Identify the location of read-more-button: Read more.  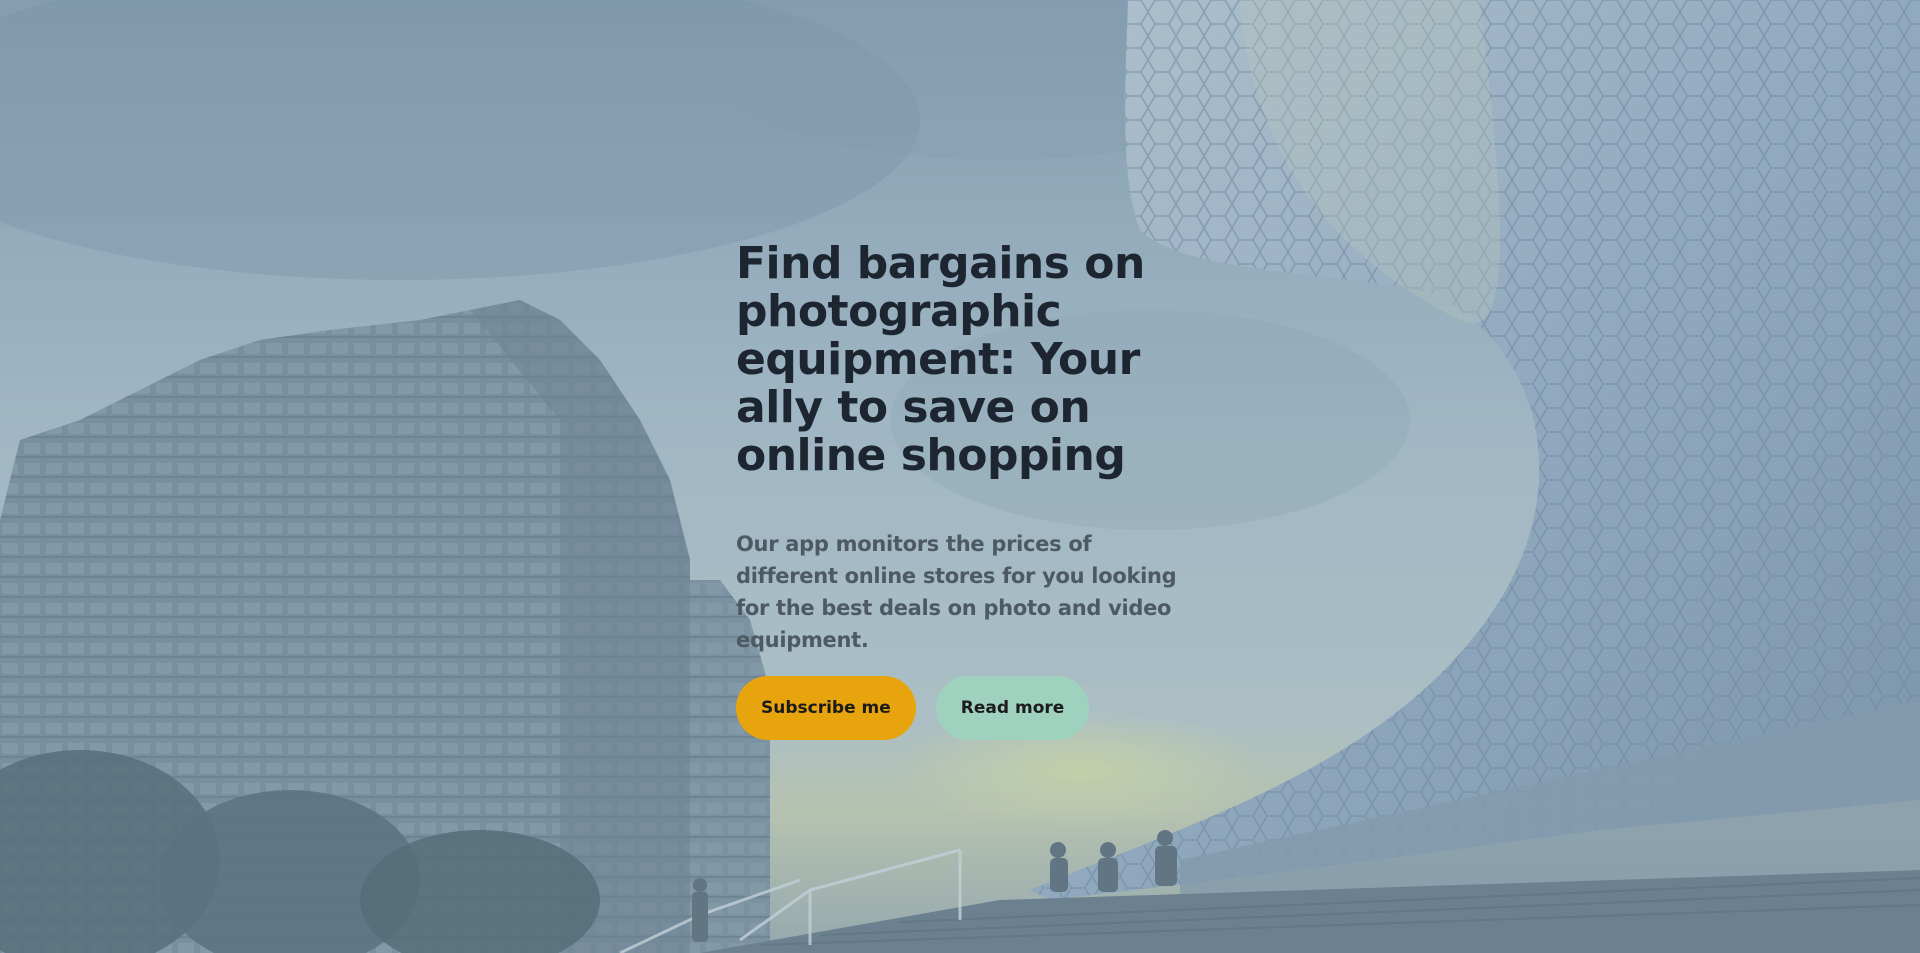
(1012, 708).